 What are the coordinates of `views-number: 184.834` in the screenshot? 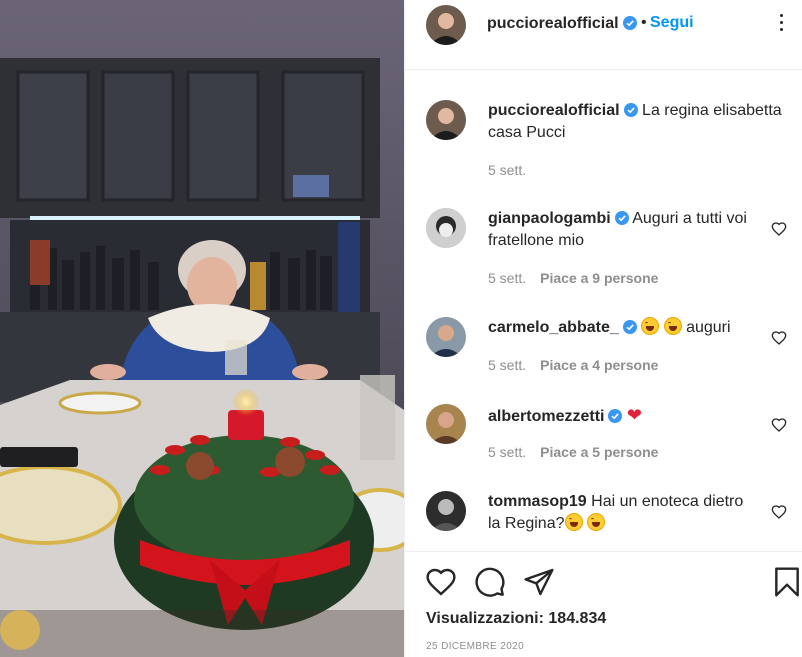 It's located at (577, 618).